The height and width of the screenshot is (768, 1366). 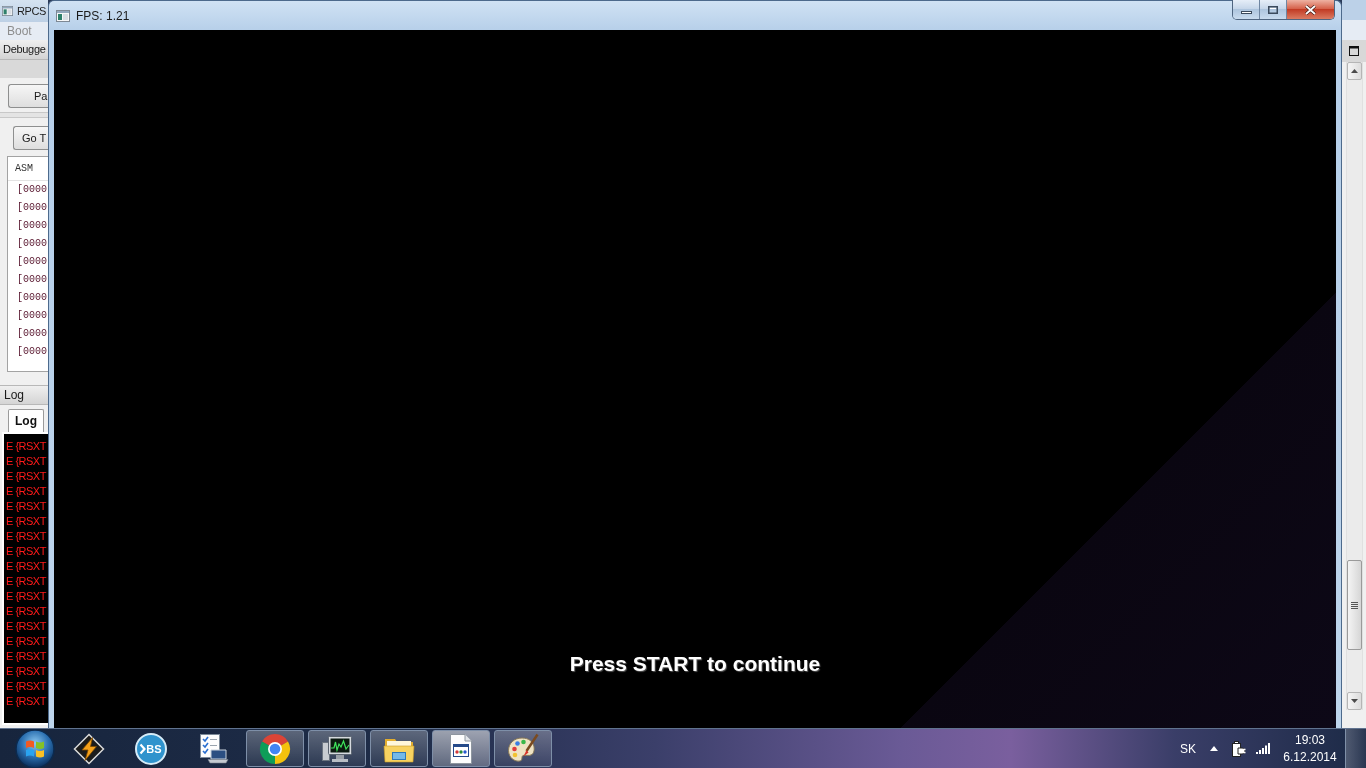 I want to click on lightning-icon, so click(x=89, y=748).